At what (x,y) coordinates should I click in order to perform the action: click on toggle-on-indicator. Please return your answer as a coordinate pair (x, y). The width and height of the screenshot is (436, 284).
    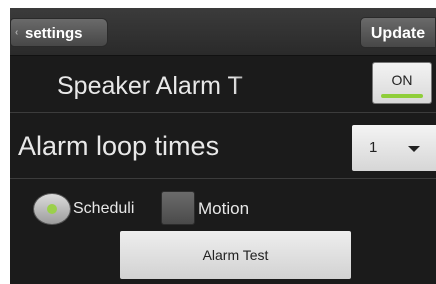
    Looking at the image, I should click on (402, 96).